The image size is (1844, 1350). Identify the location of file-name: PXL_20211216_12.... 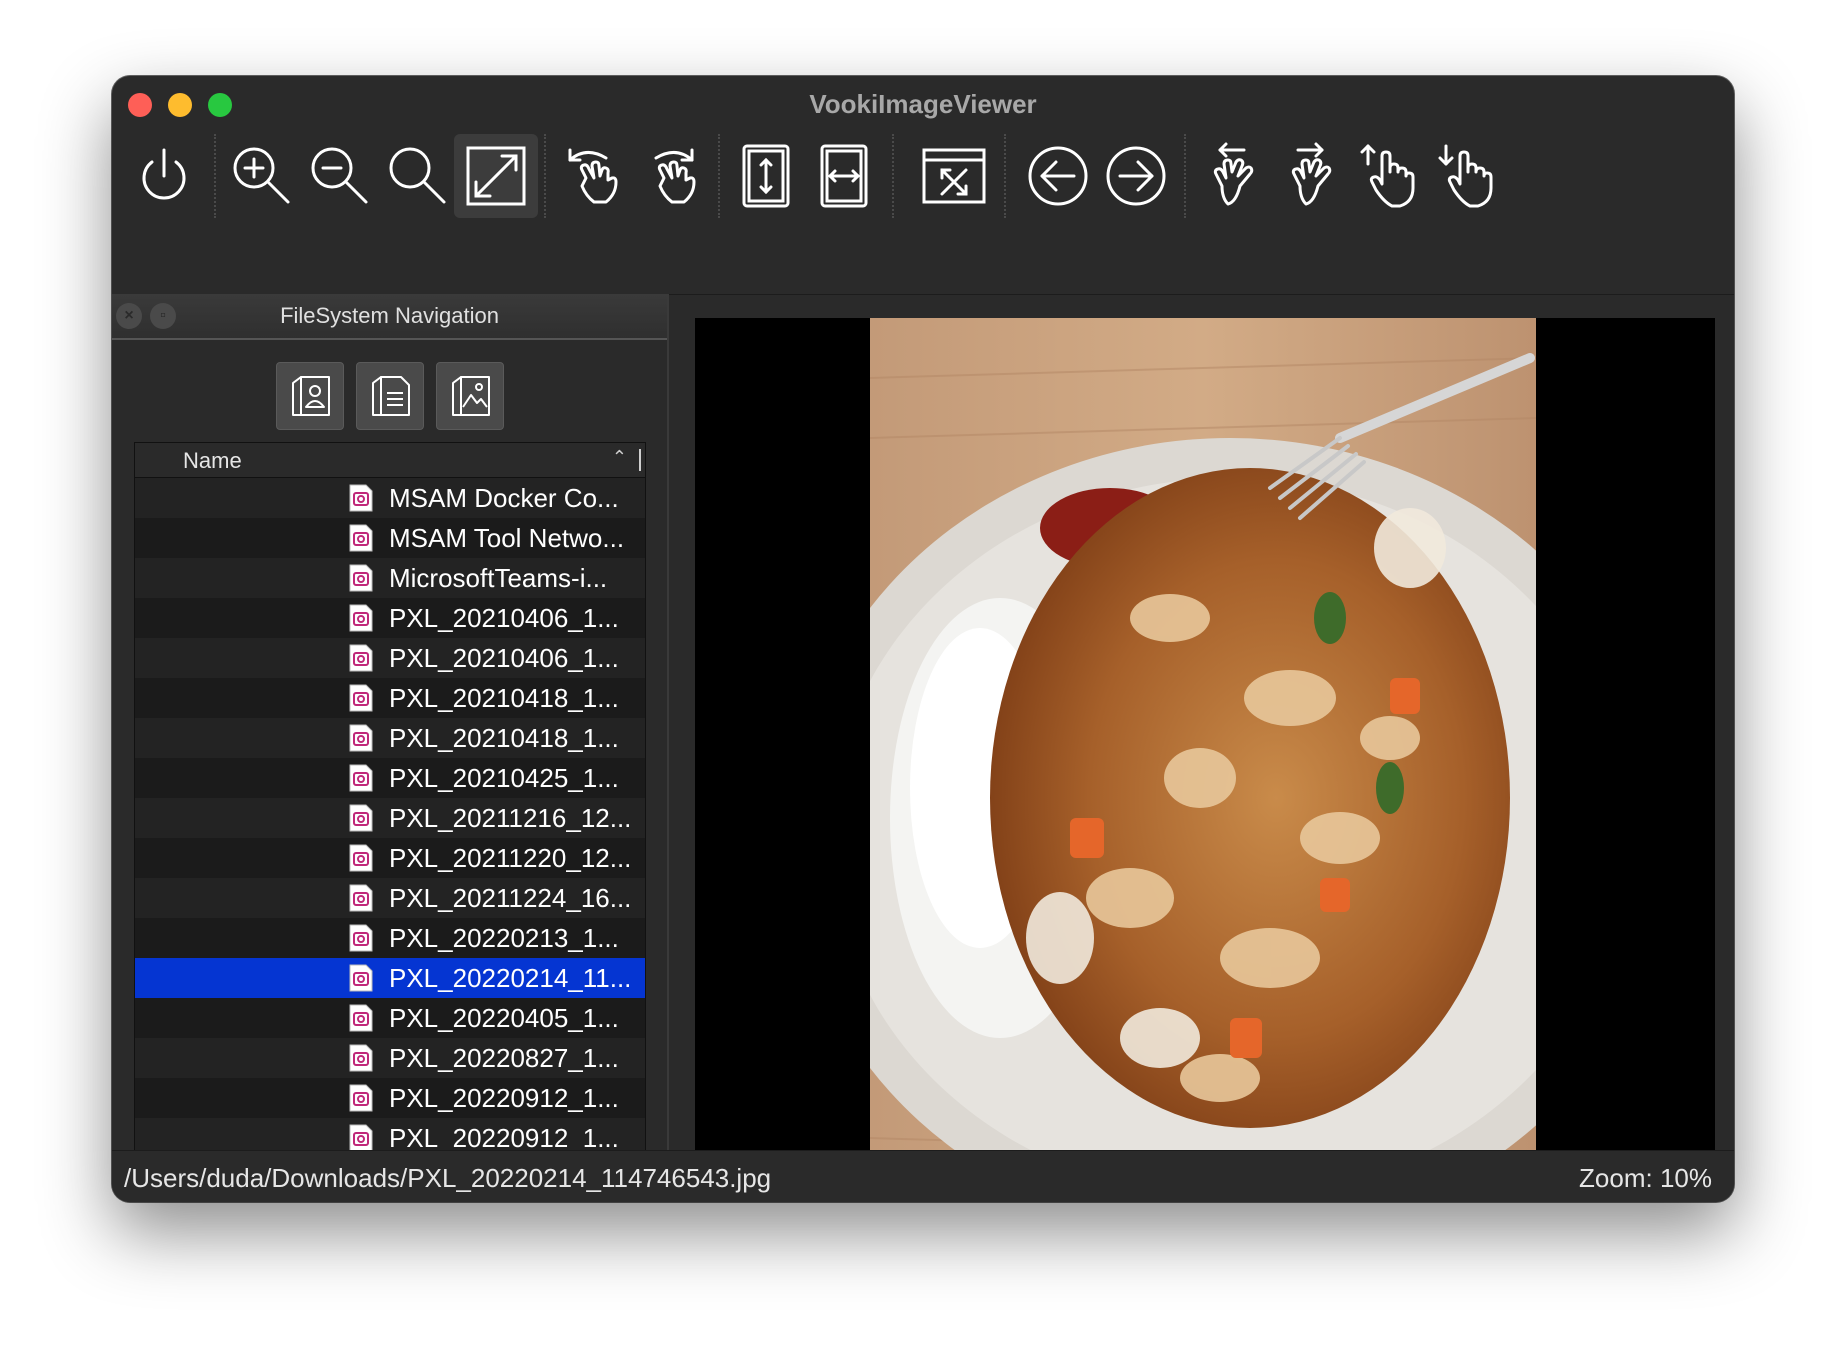
(510, 817).